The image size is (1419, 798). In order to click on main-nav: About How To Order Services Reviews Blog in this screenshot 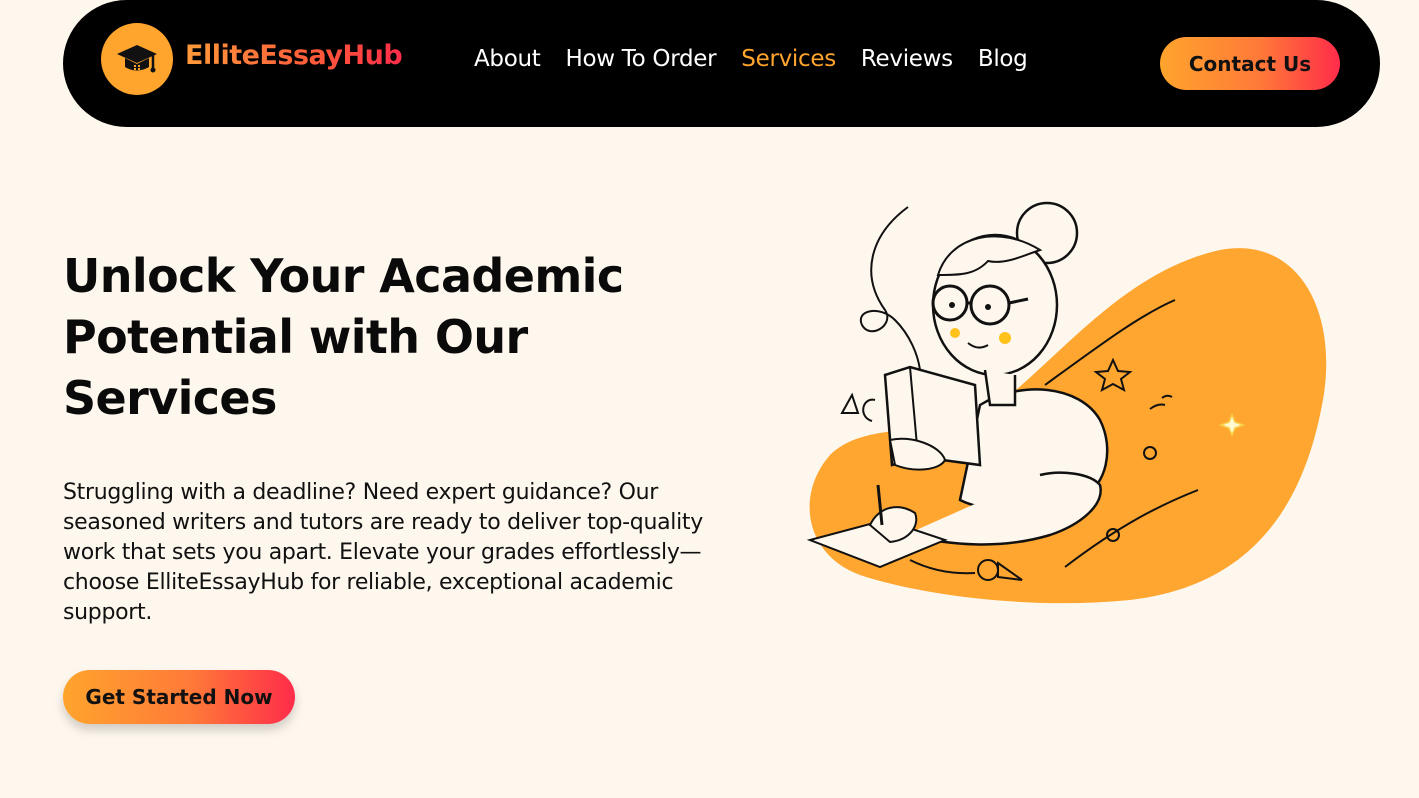, I will do `click(763, 59)`.